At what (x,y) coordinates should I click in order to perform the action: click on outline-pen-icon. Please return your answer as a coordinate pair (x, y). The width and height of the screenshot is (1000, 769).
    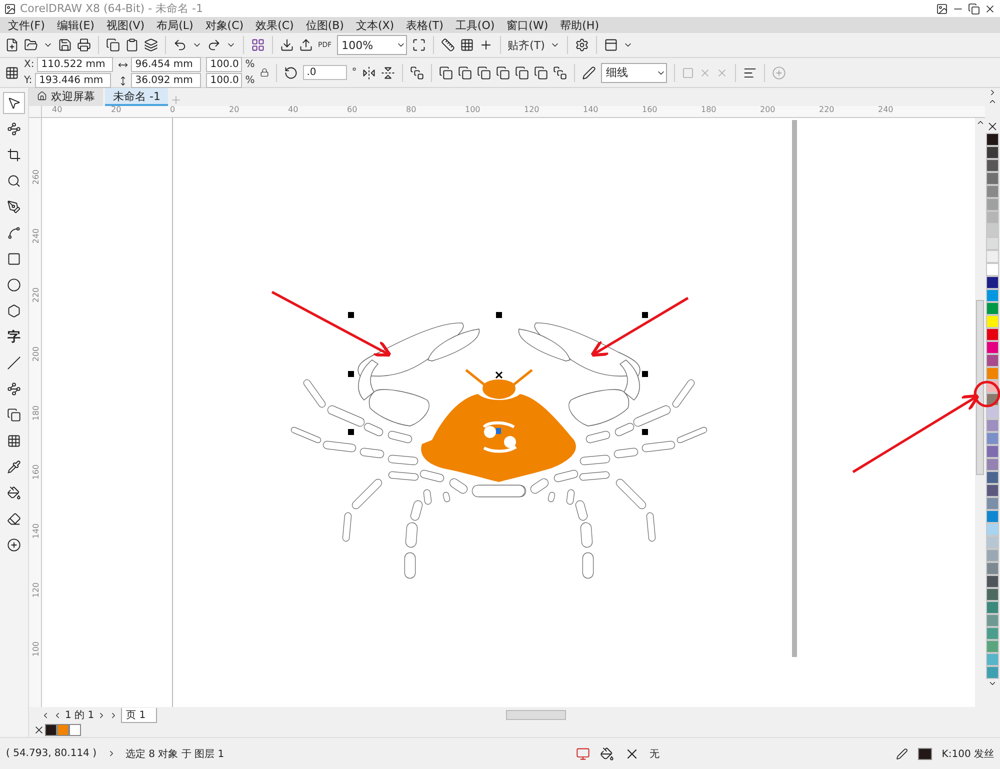
    Looking at the image, I should click on (589, 73).